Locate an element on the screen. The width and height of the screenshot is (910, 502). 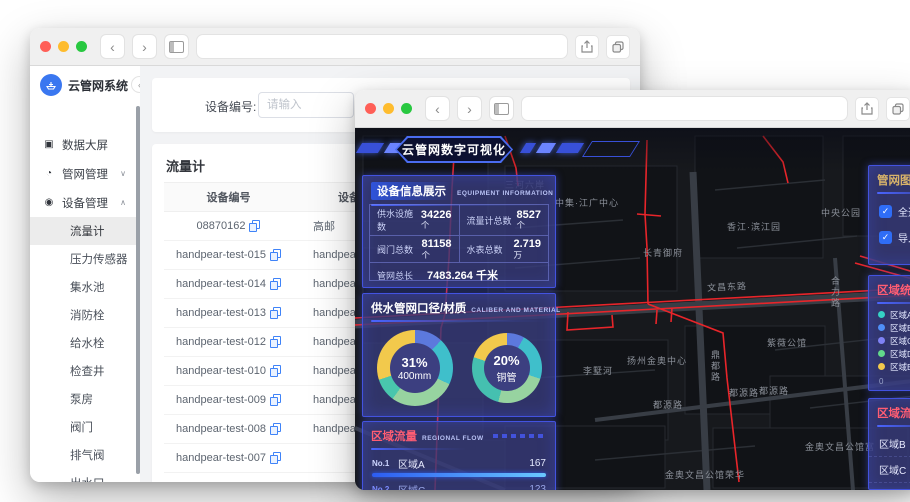
chevron-down-icon: ∨ is located at coordinates (123, 173).